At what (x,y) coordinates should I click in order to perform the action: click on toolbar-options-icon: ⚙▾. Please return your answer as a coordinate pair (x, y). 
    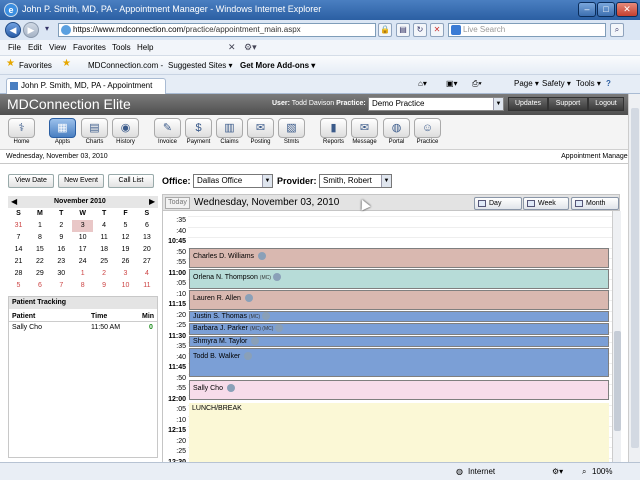
    Looking at the image, I should click on (250, 48).